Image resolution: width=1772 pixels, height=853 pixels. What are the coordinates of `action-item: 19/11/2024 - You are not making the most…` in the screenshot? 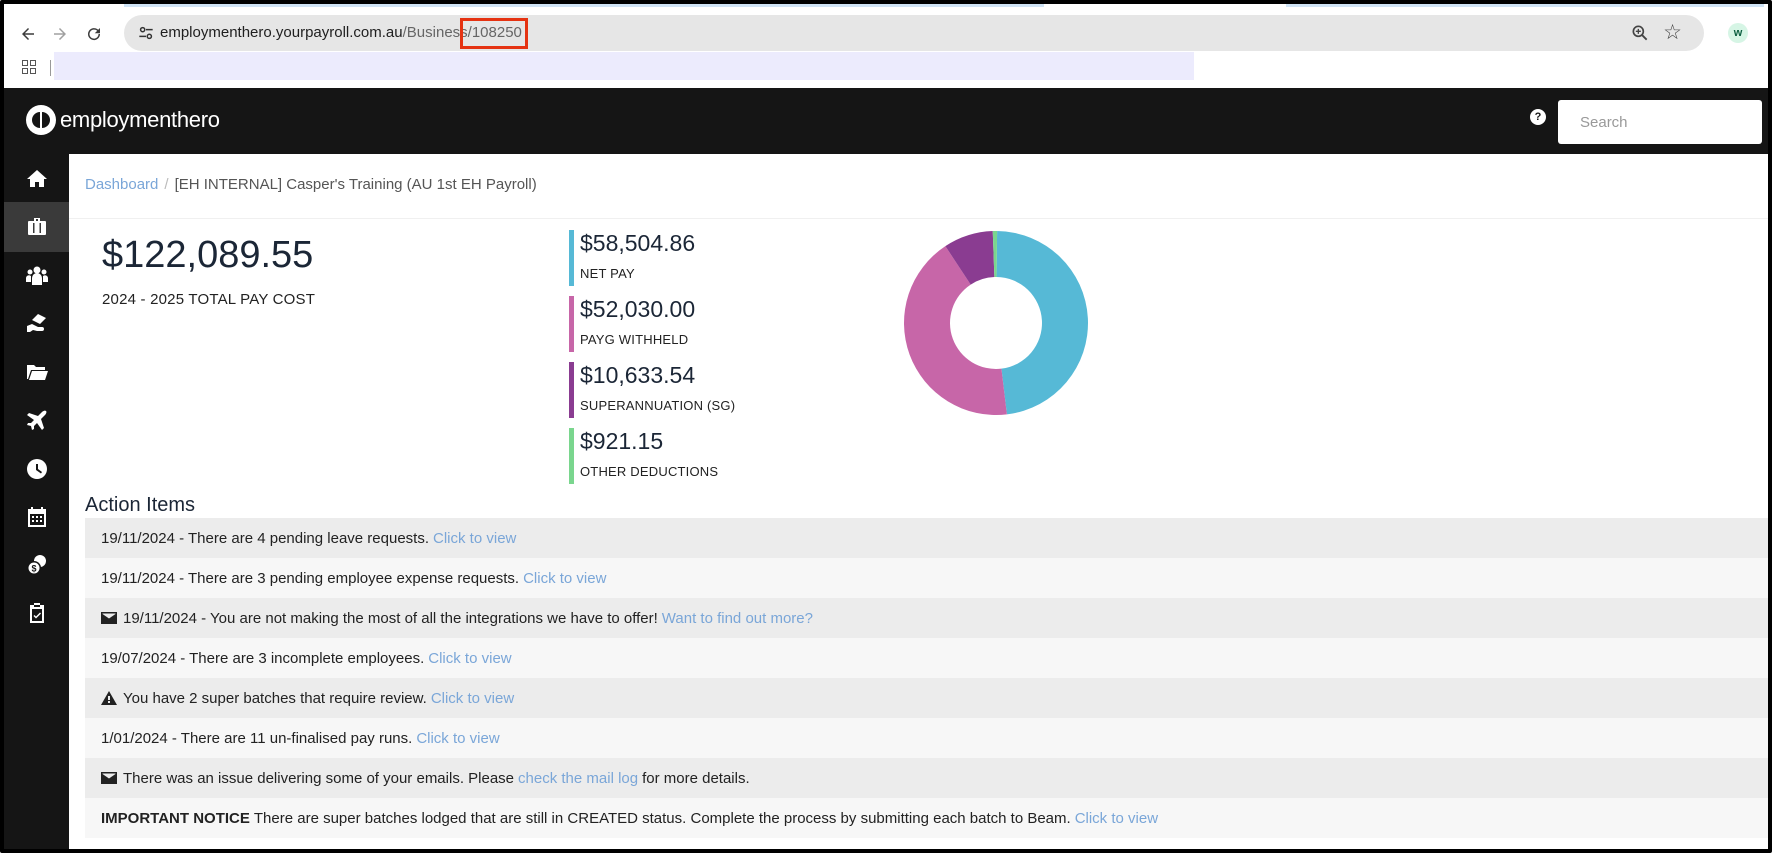 It's located at (926, 618).